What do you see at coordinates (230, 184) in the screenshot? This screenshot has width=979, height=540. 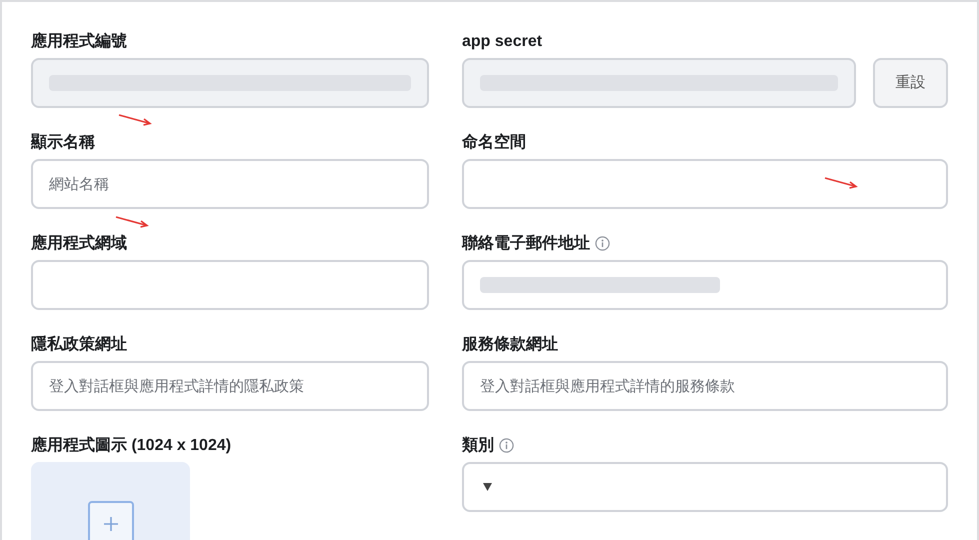 I see `text-field: 網站名稱` at bounding box center [230, 184].